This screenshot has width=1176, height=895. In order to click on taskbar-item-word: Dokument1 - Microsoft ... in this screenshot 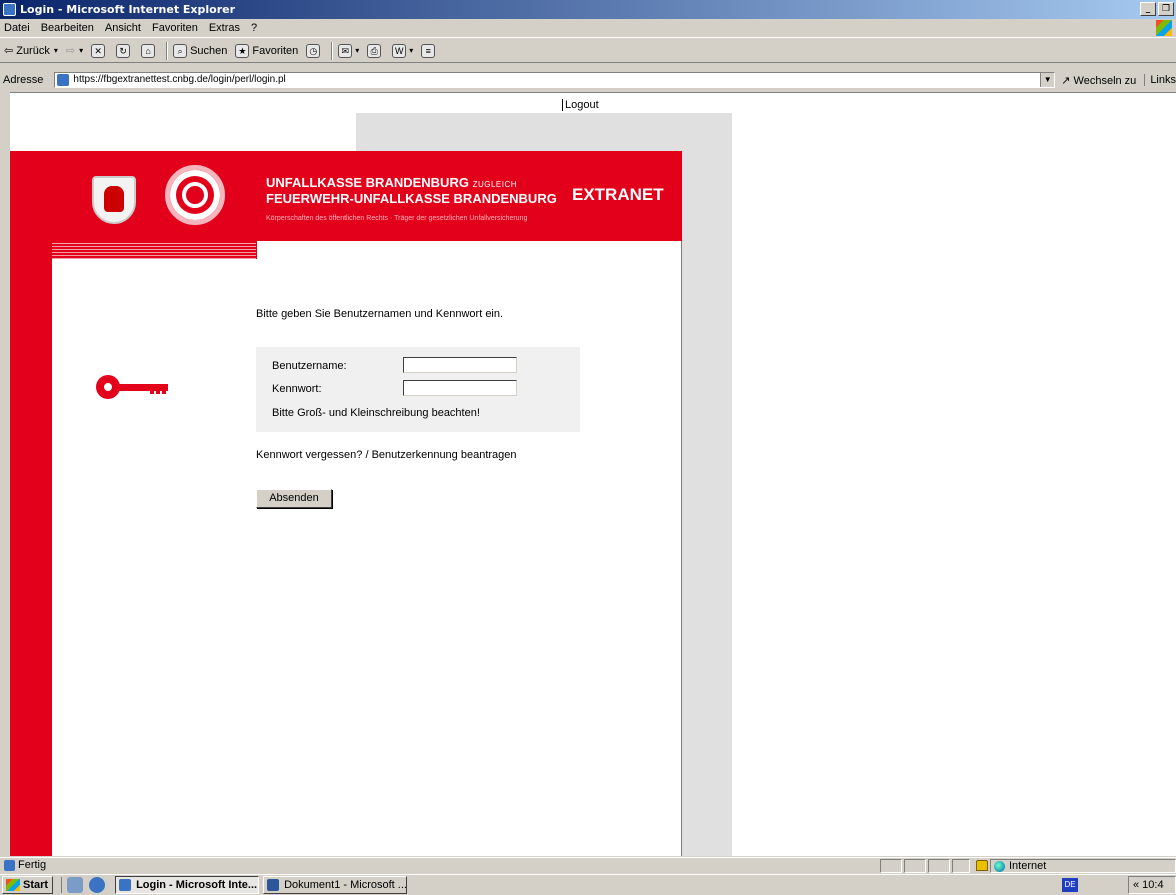, I will do `click(335, 885)`.